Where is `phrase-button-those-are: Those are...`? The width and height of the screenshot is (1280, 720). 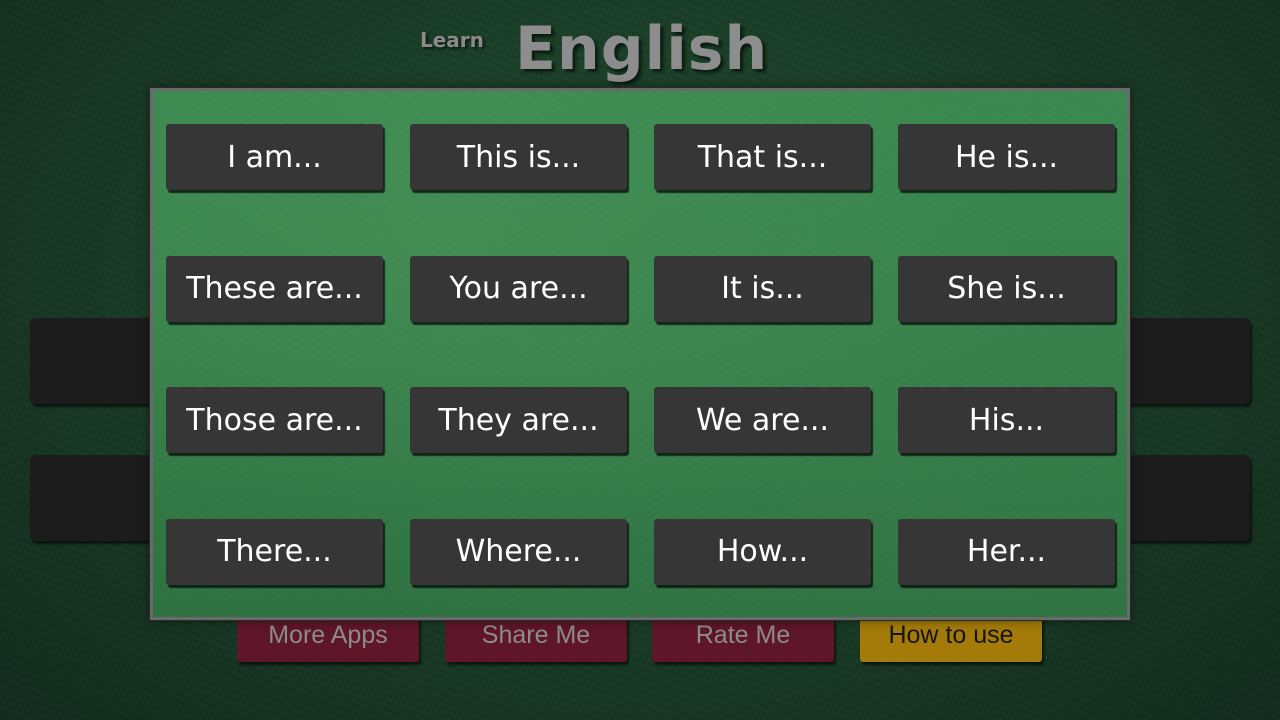
phrase-button-those-are: Those are... is located at coordinates (274, 420).